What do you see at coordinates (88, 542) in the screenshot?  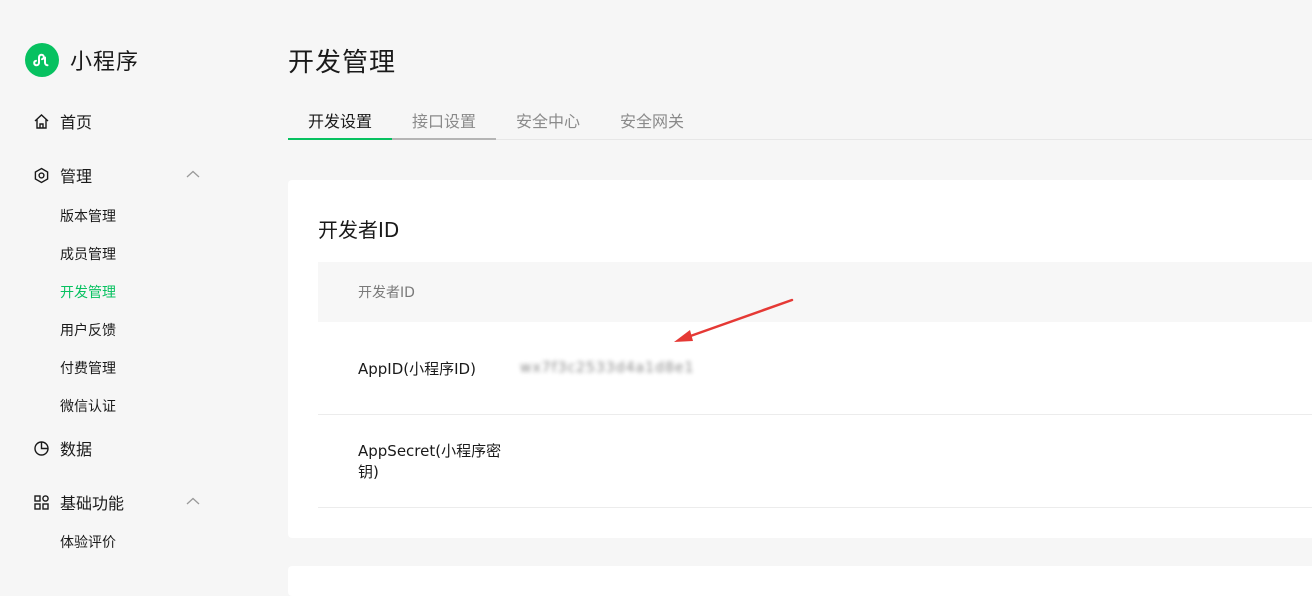 I see `sidebar-subitem-experience-review: 体验评价` at bounding box center [88, 542].